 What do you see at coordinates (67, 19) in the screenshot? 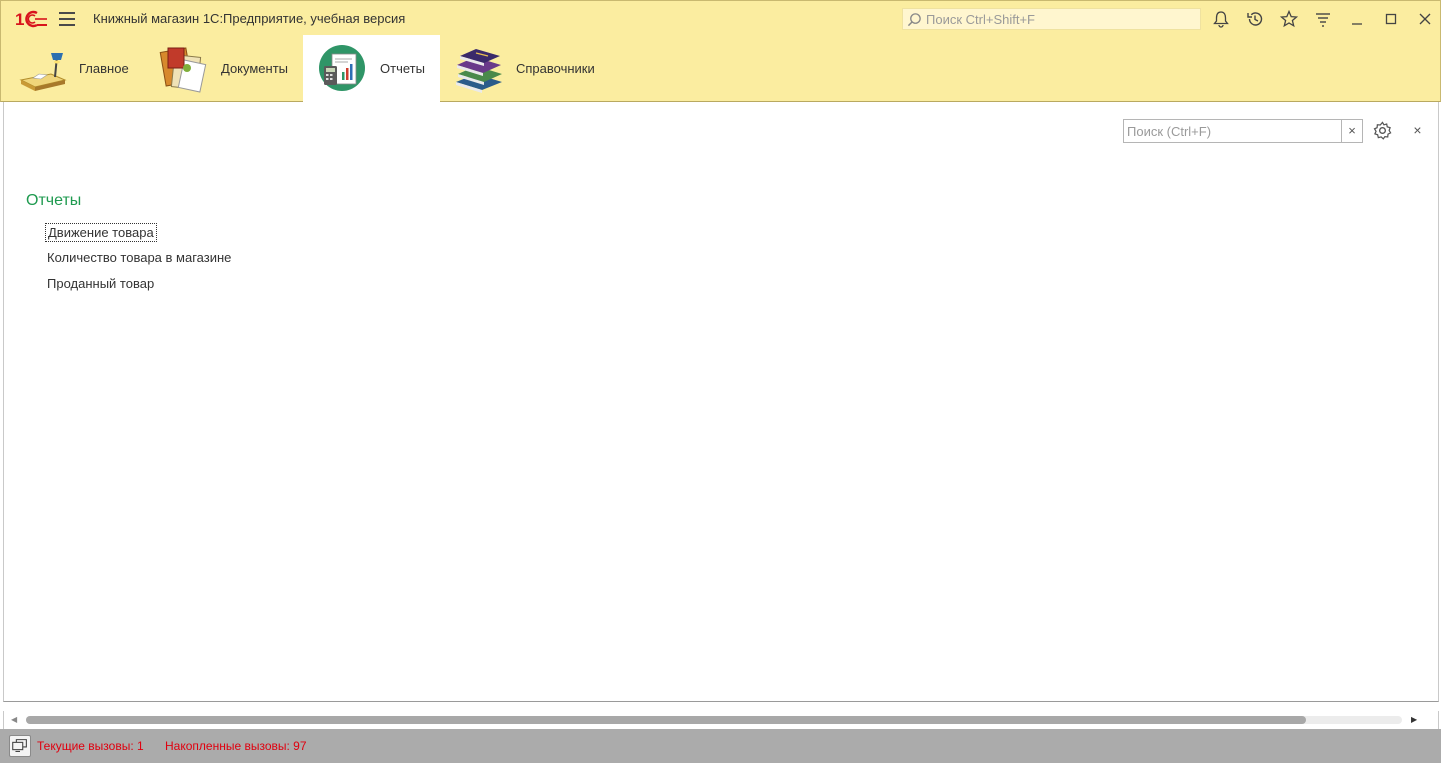
I see `main-menu-icon` at bounding box center [67, 19].